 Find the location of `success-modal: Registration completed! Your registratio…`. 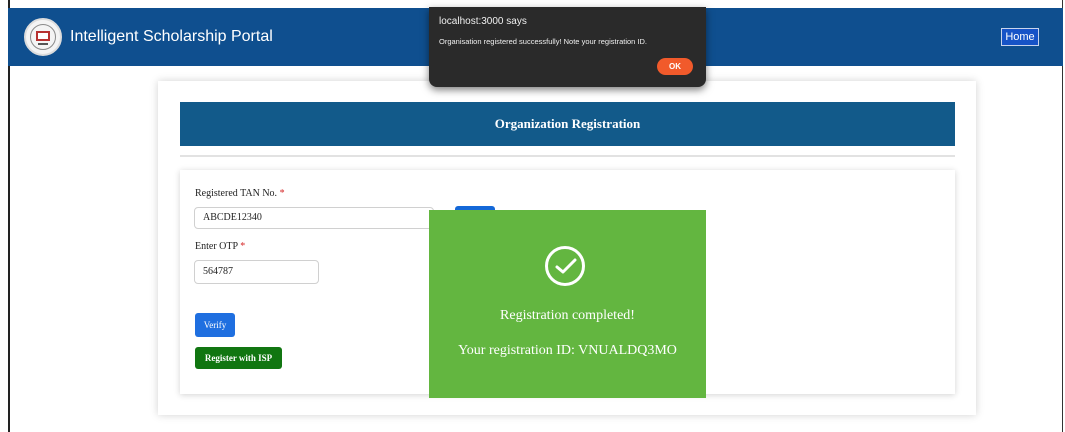

success-modal: Registration completed! Your registratio… is located at coordinates (567, 304).